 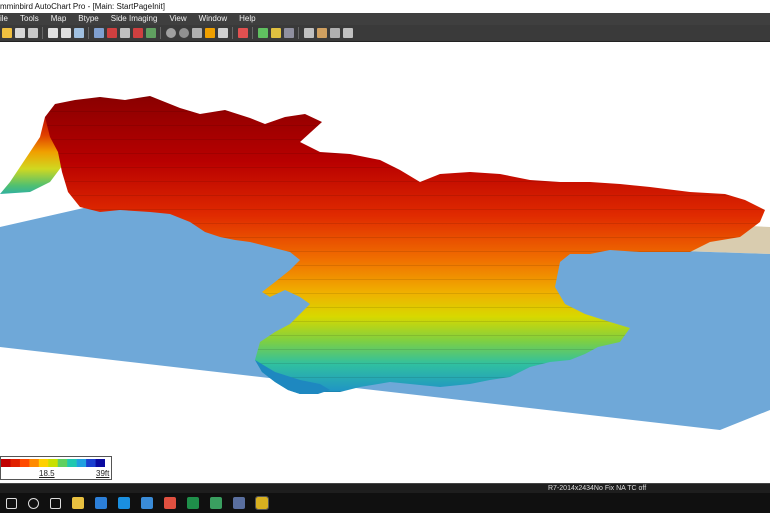 What do you see at coordinates (170, 33) in the screenshot?
I see `circle-icon` at bounding box center [170, 33].